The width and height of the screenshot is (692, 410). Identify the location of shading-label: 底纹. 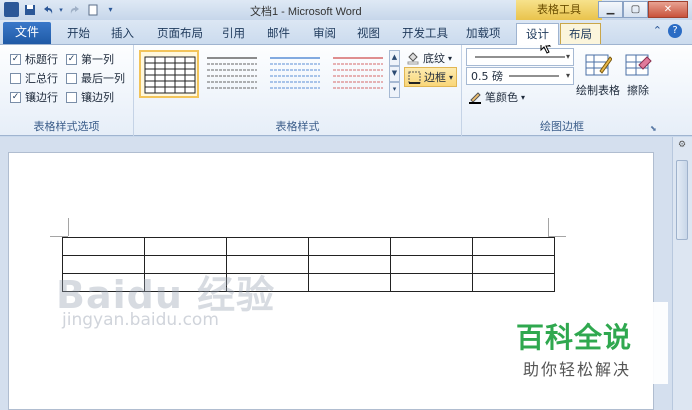
(434, 58).